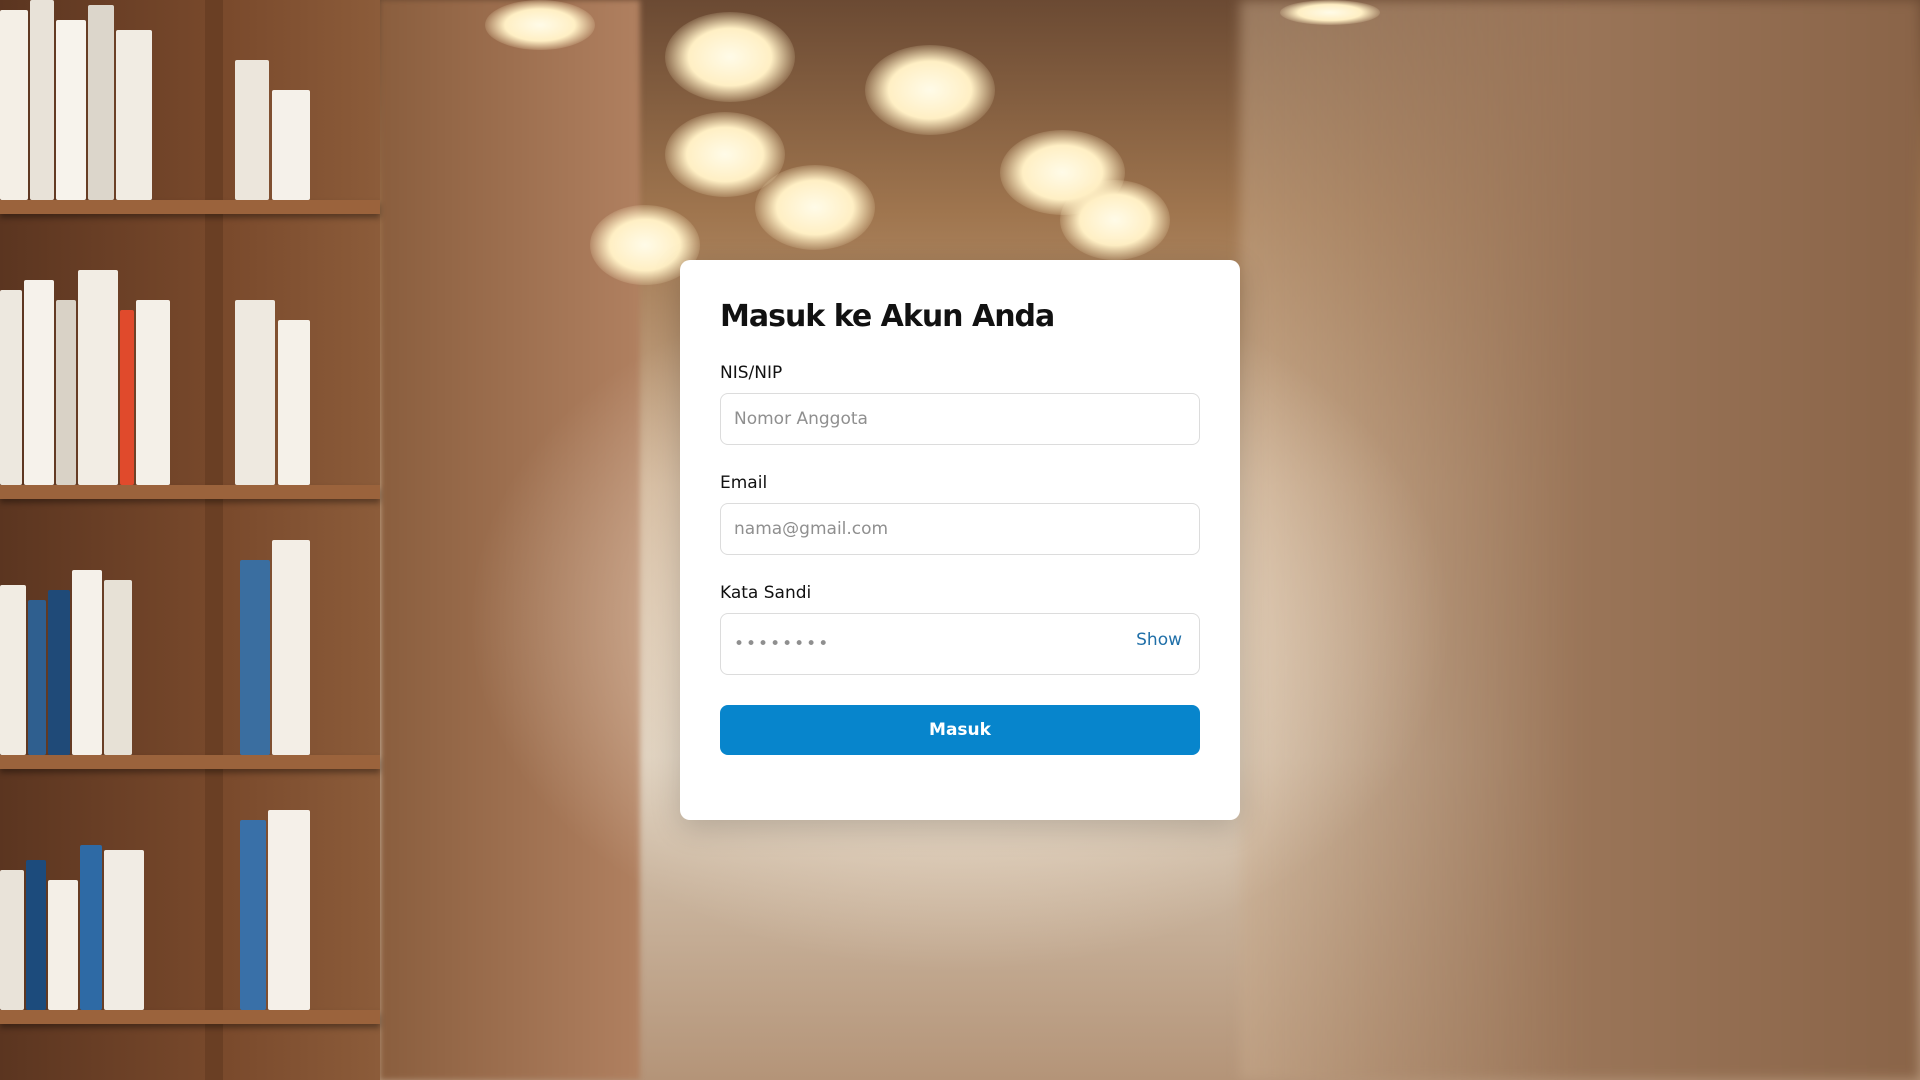 This screenshot has width=1920, height=1080. What do you see at coordinates (960, 730) in the screenshot?
I see `submit-login-button: Masuk` at bounding box center [960, 730].